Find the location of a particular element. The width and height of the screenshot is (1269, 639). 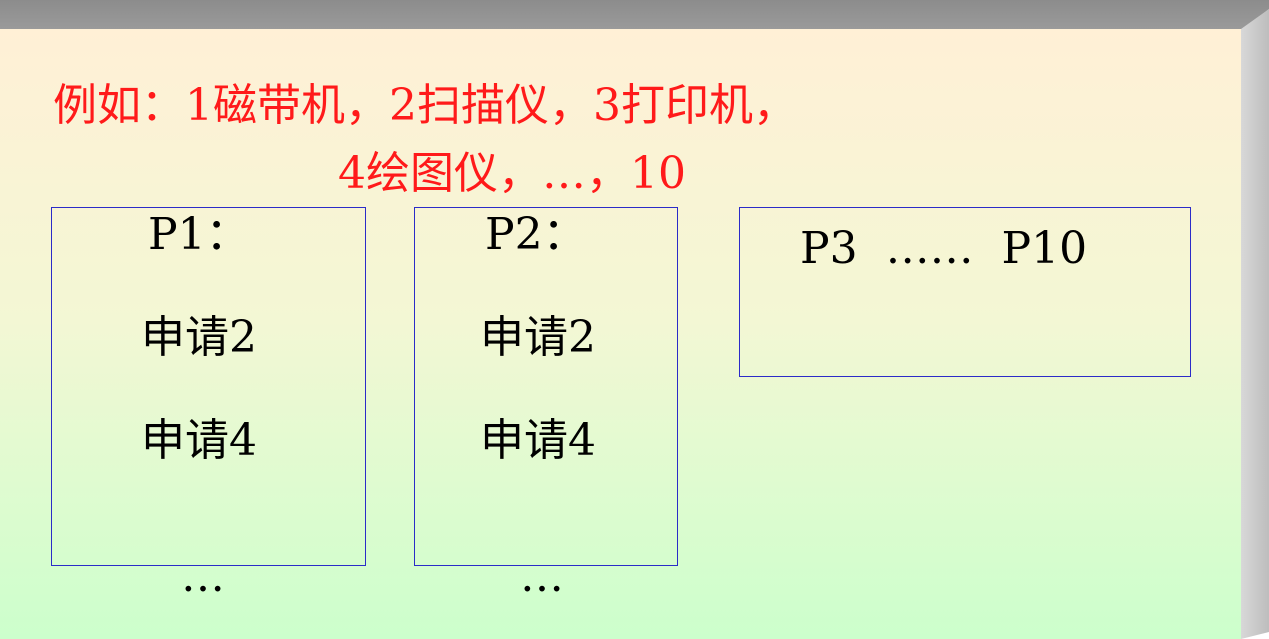

example-line-2: 4绘图仪，…，10 is located at coordinates (512, 173).